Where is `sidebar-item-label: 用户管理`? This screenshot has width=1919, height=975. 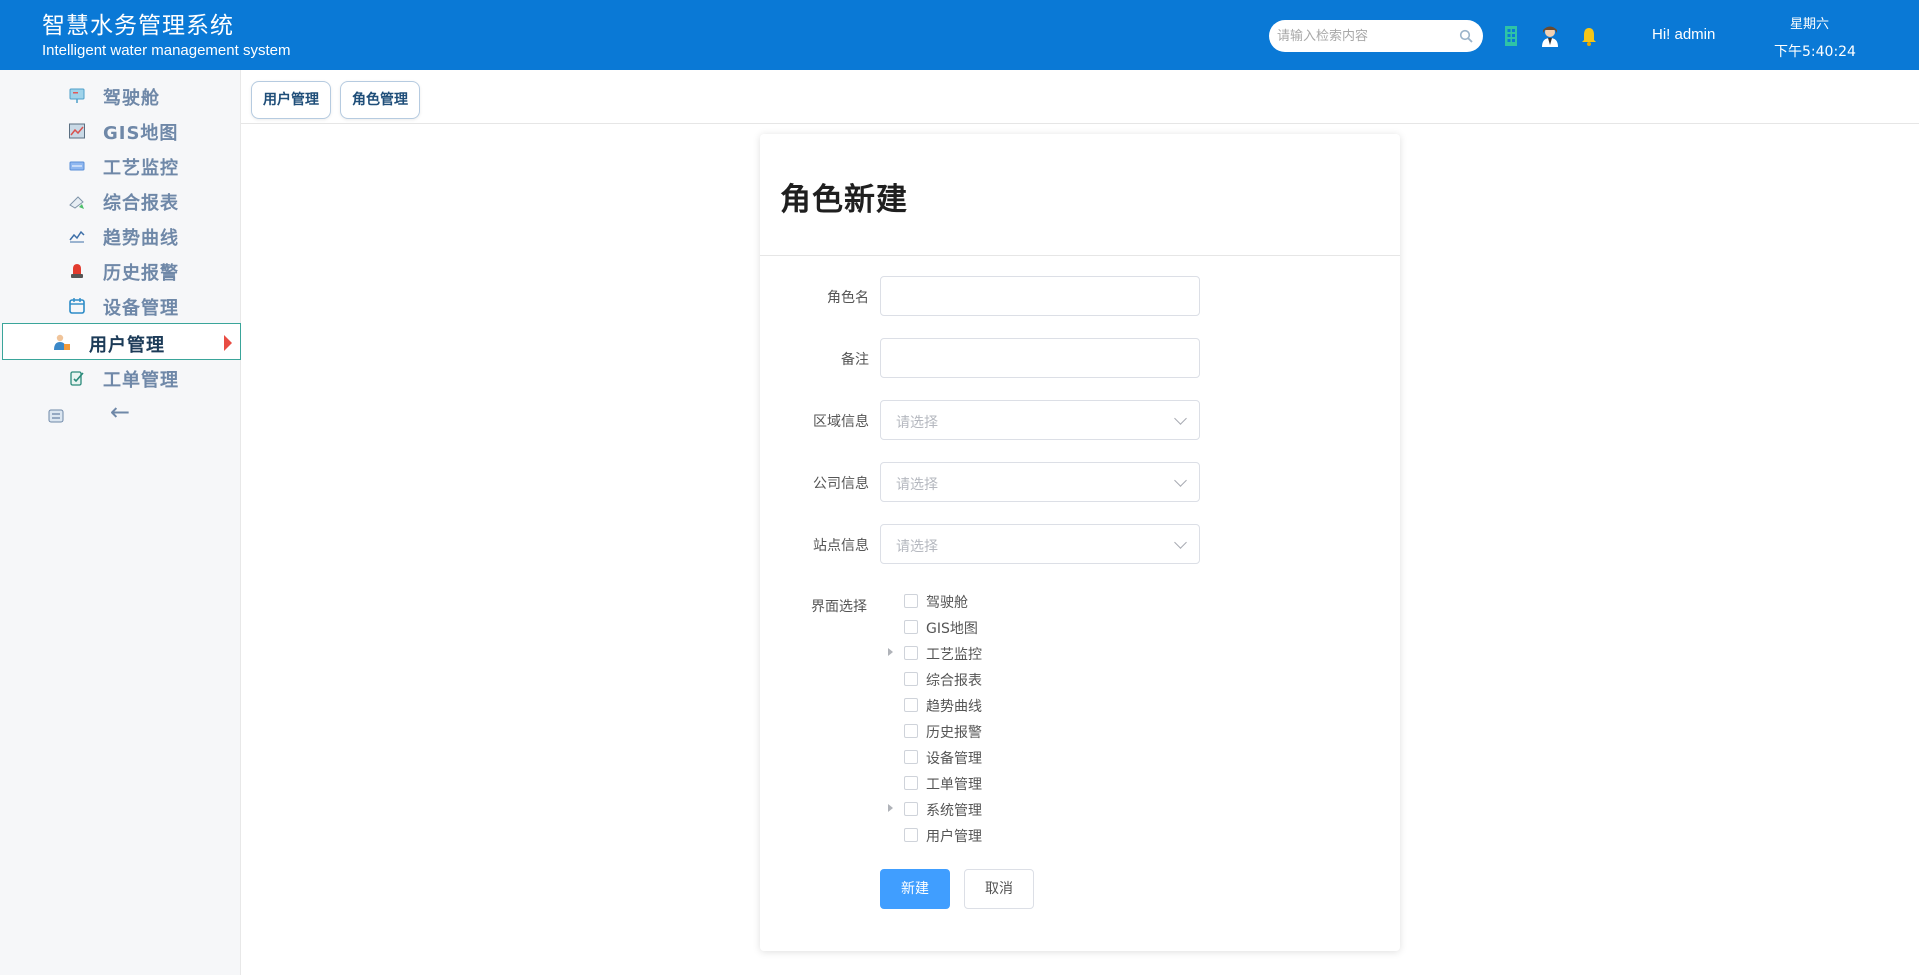 sidebar-item-label: 用户管理 is located at coordinates (127, 345).